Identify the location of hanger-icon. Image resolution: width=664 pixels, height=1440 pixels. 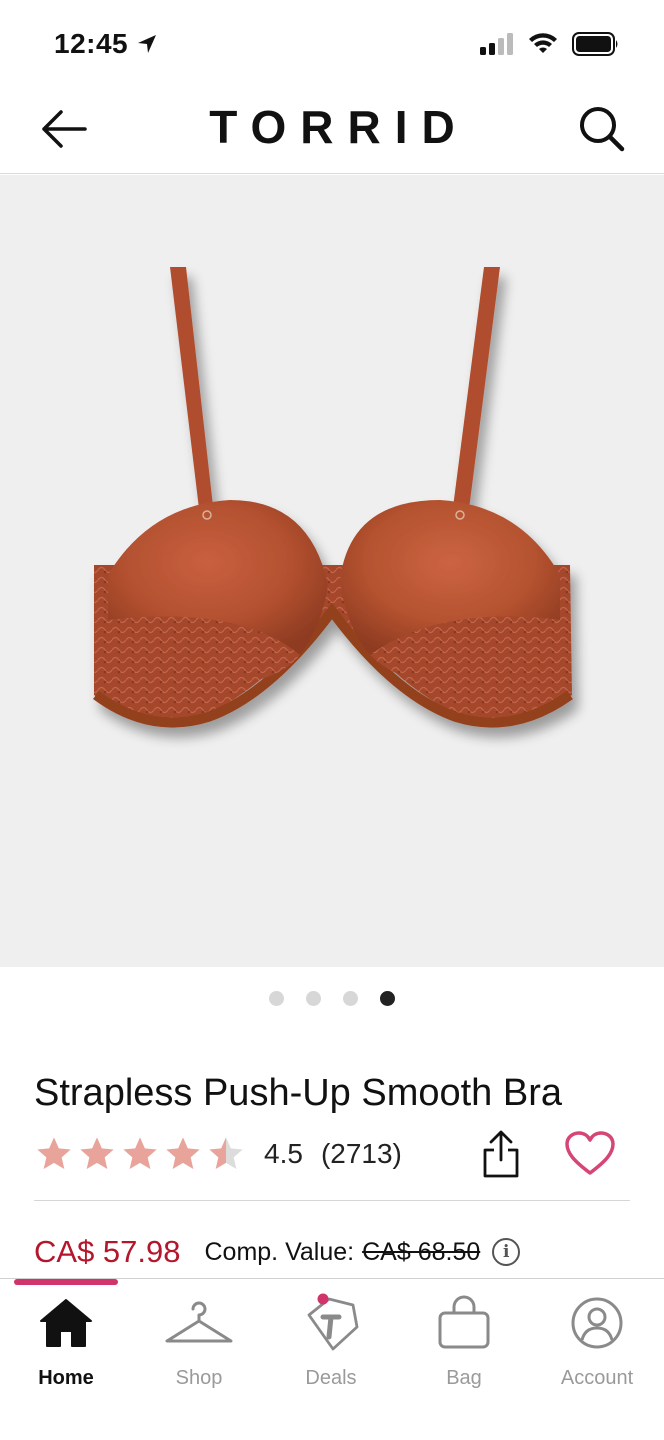
(199, 1322).